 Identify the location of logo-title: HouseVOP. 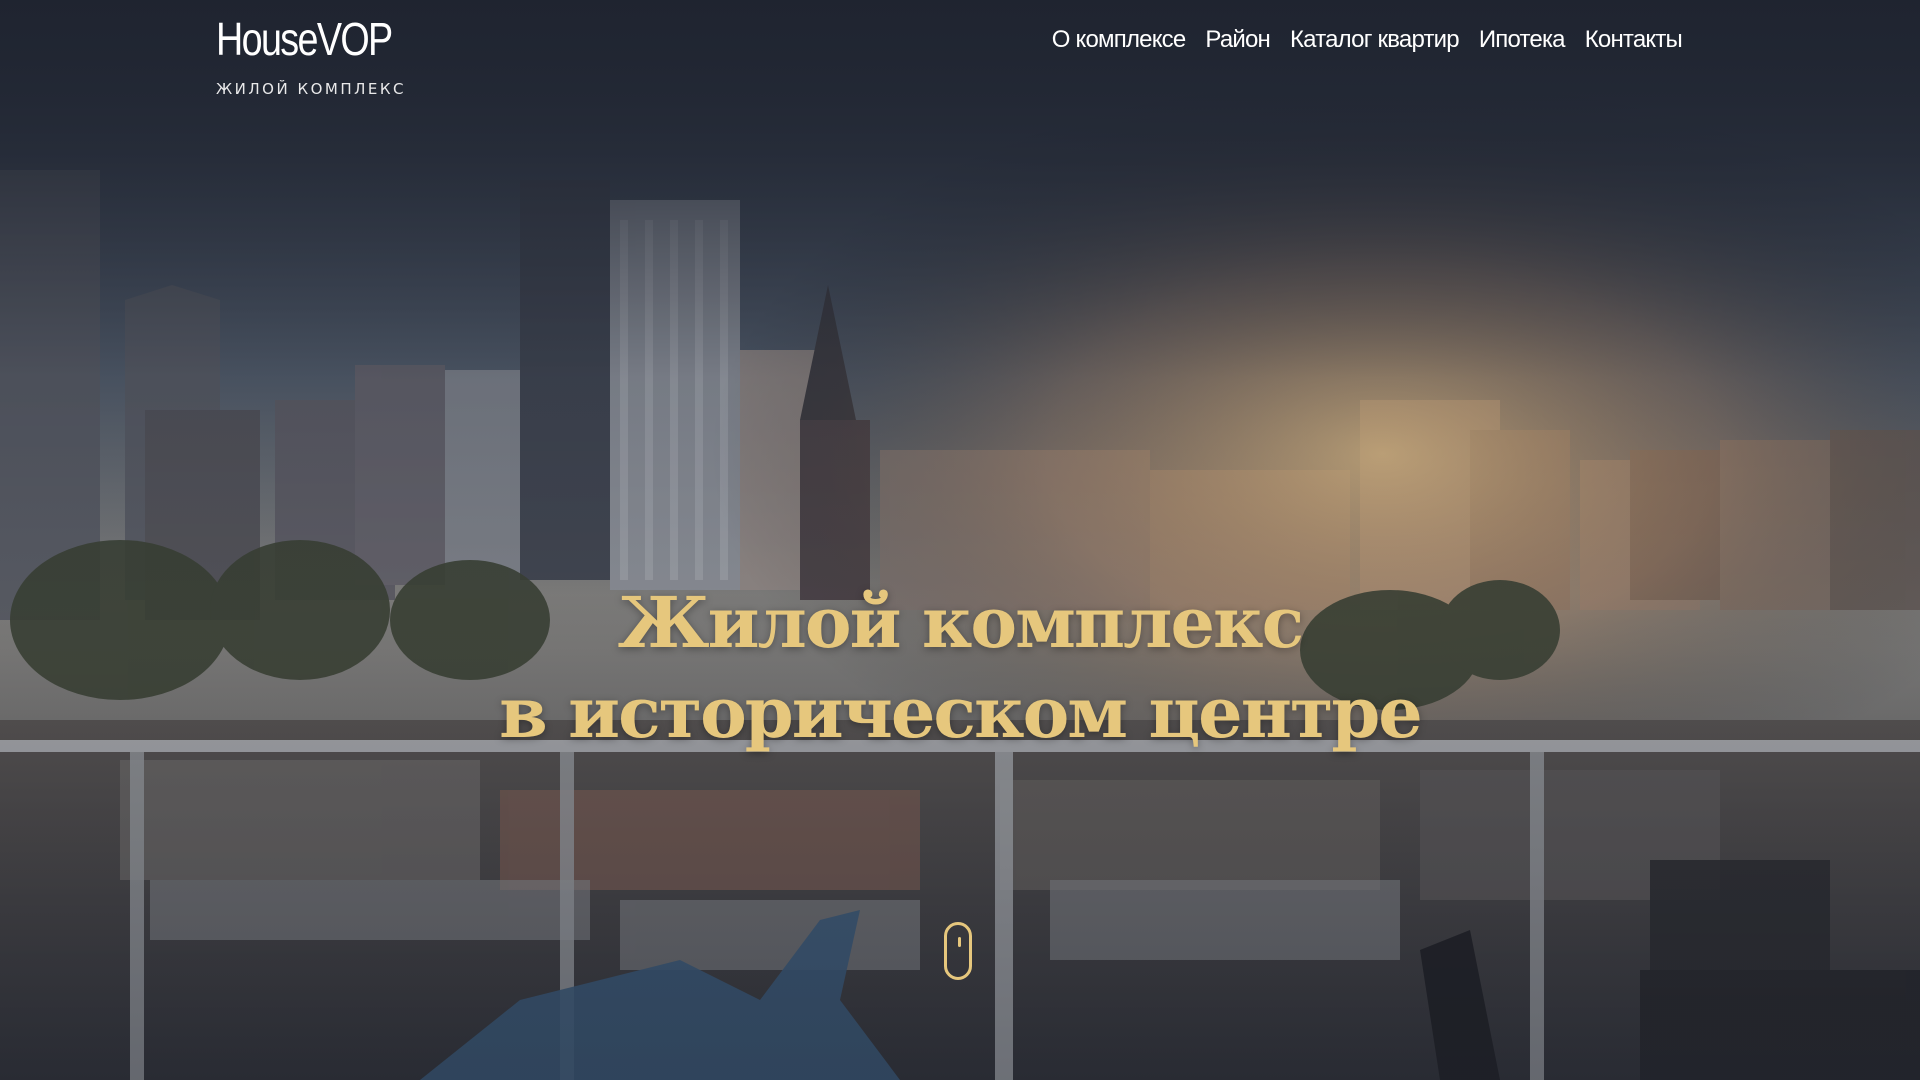
(304, 39).